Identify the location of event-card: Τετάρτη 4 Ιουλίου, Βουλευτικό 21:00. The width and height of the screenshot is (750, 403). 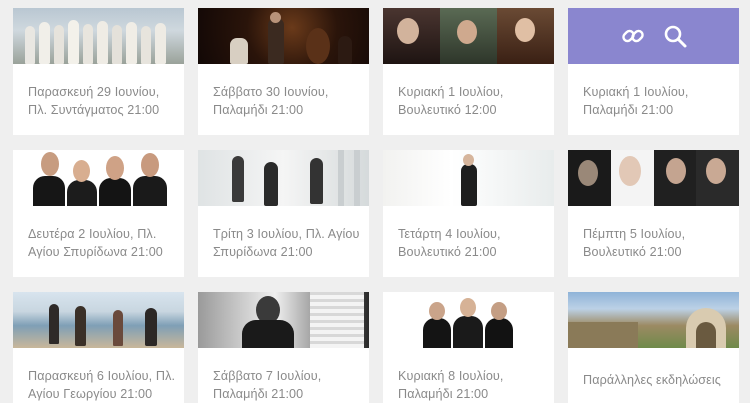
(468, 213).